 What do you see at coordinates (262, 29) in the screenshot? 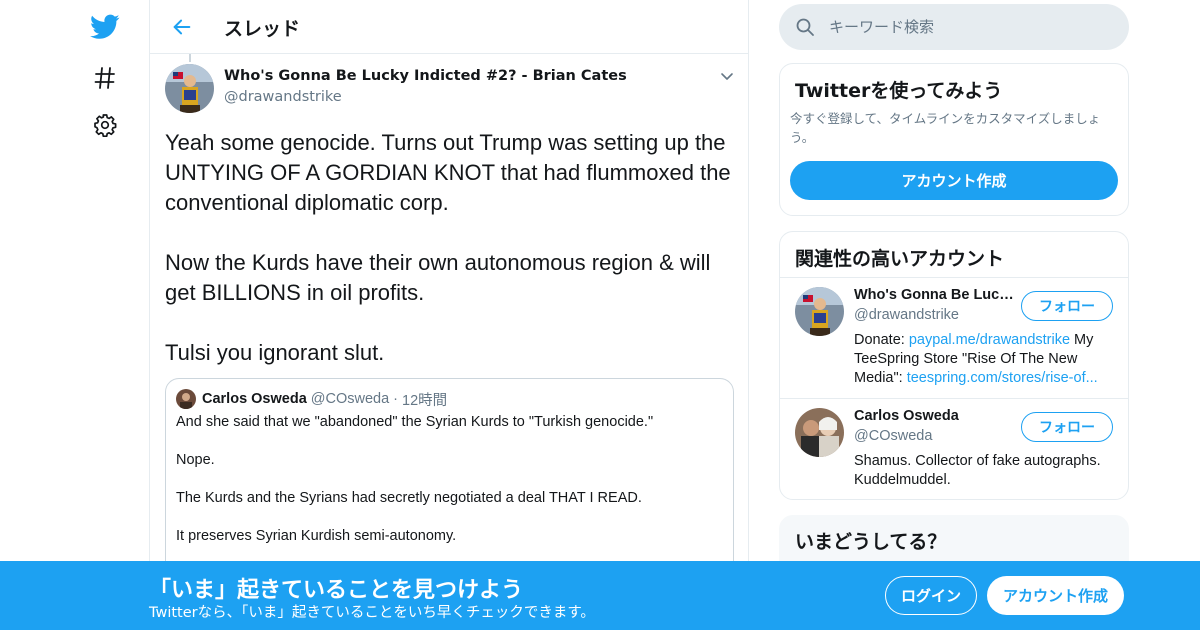
I see `page-title: スレッド` at bounding box center [262, 29].